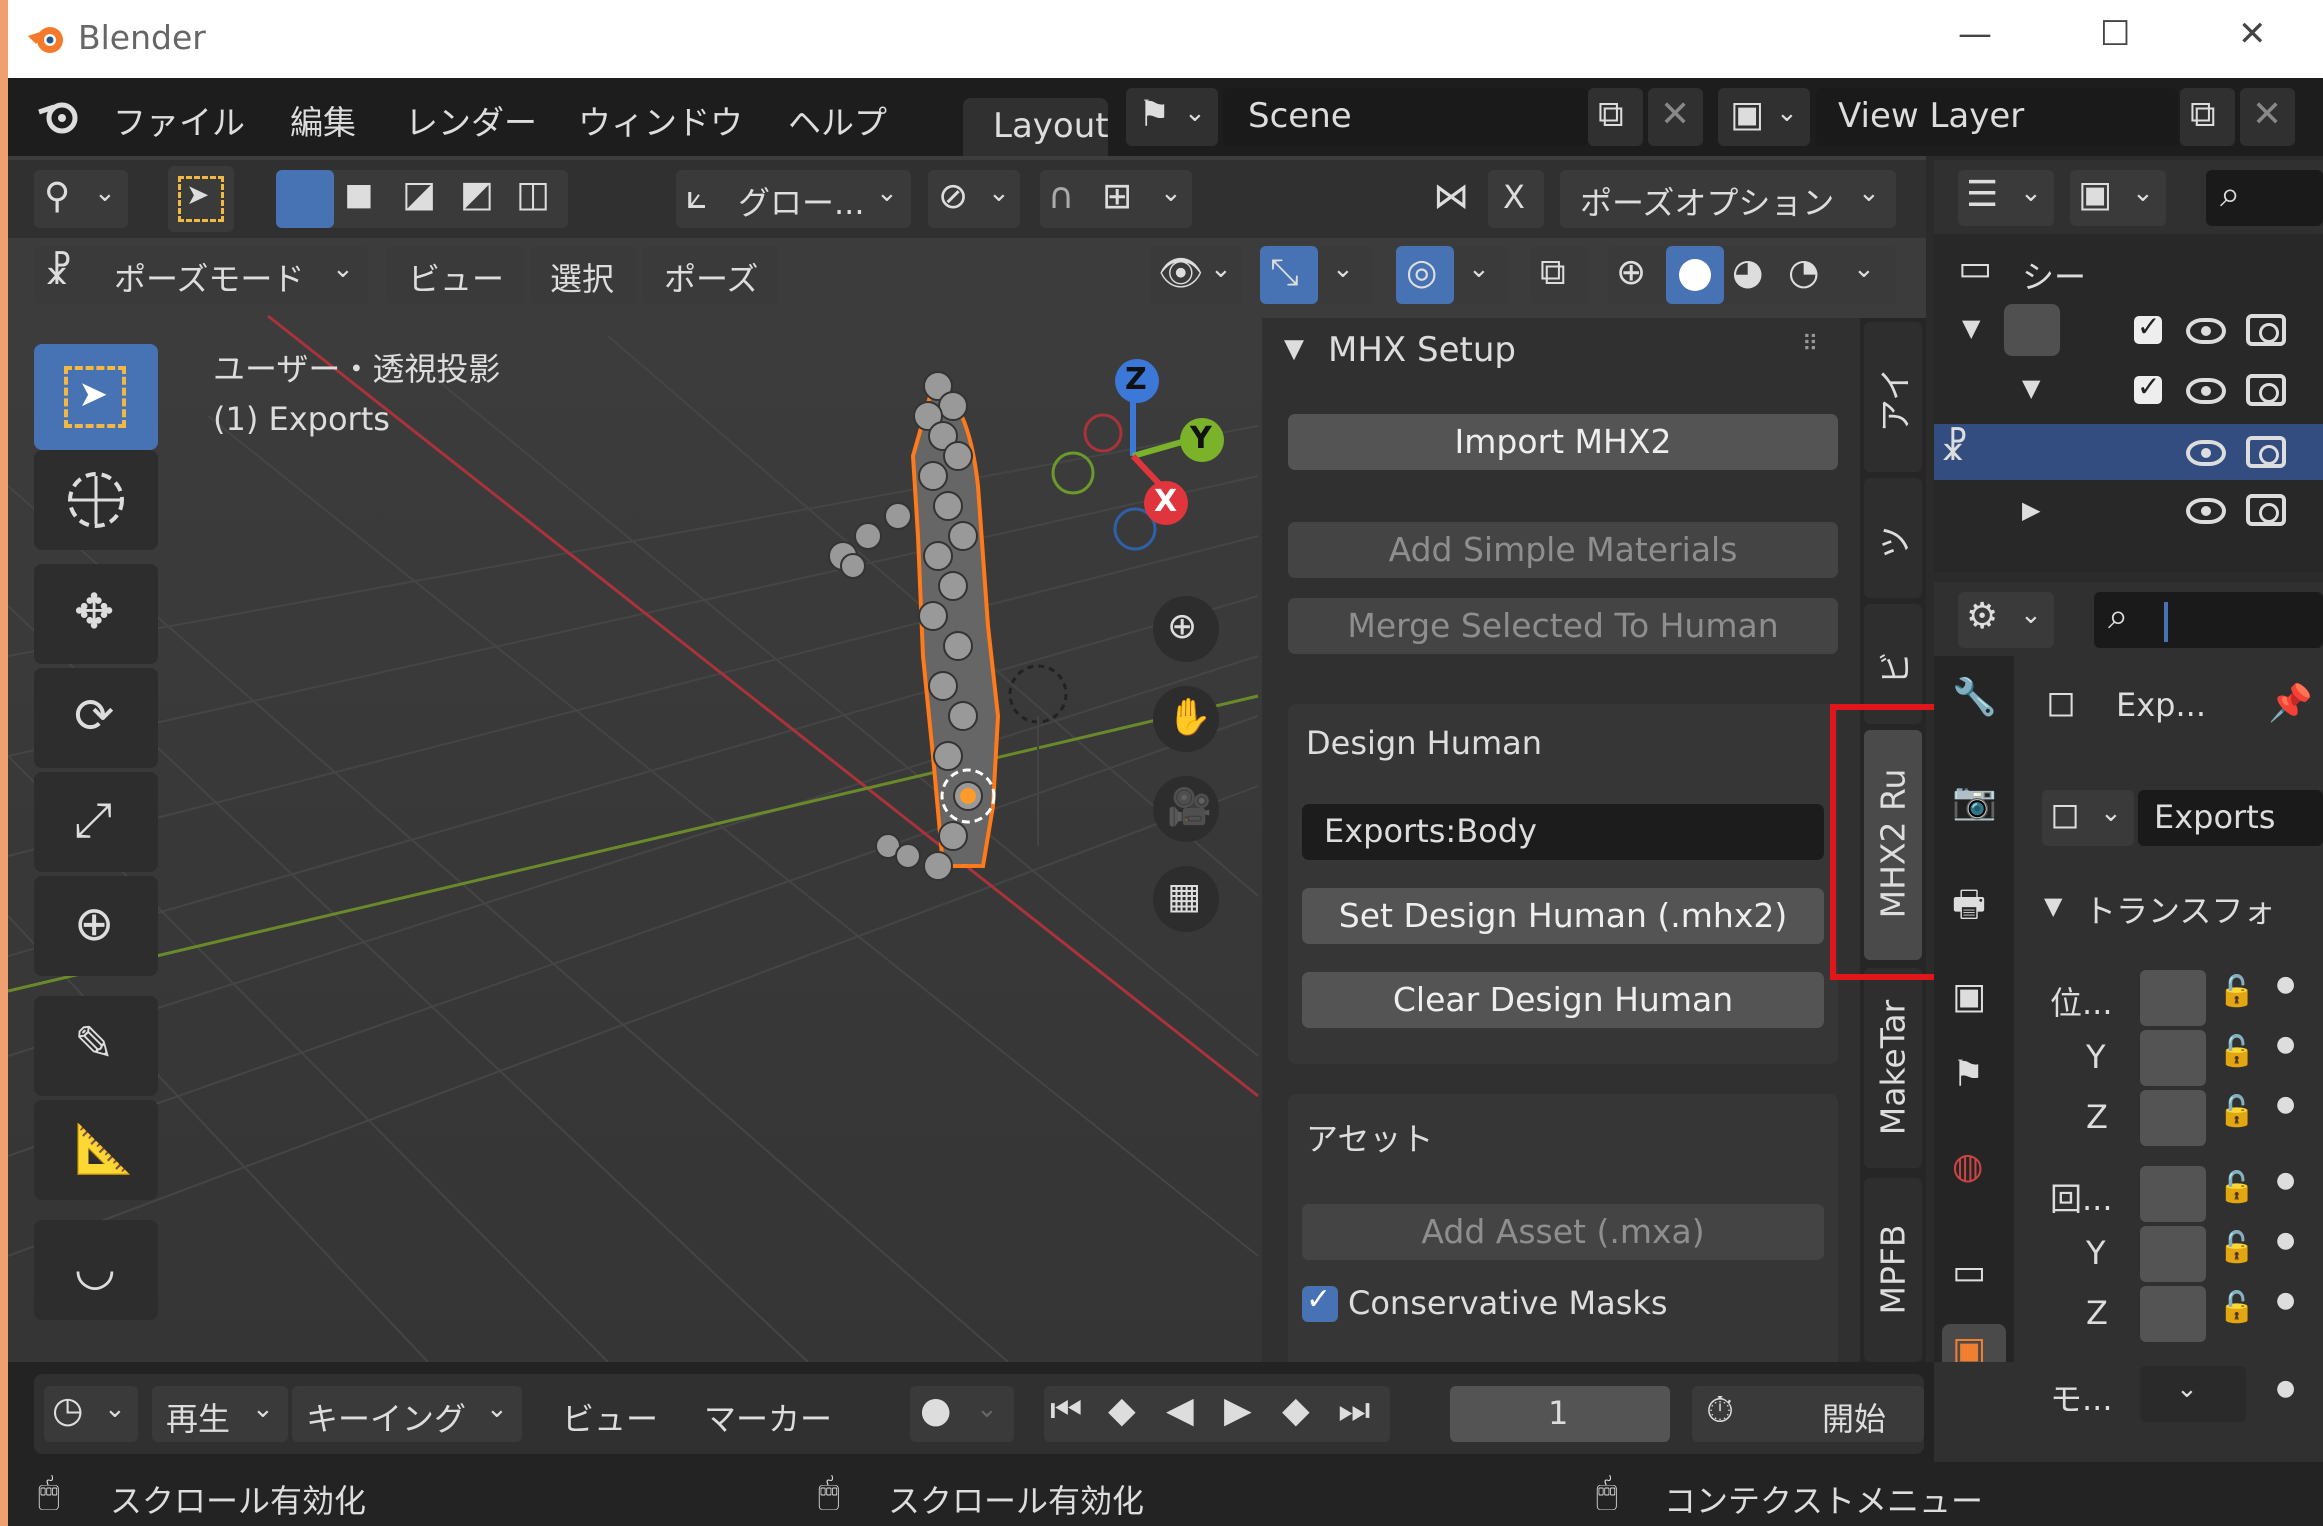  Describe the element at coordinates (1967, 1166) in the screenshot. I see `world-properties-icon: ◍` at that location.